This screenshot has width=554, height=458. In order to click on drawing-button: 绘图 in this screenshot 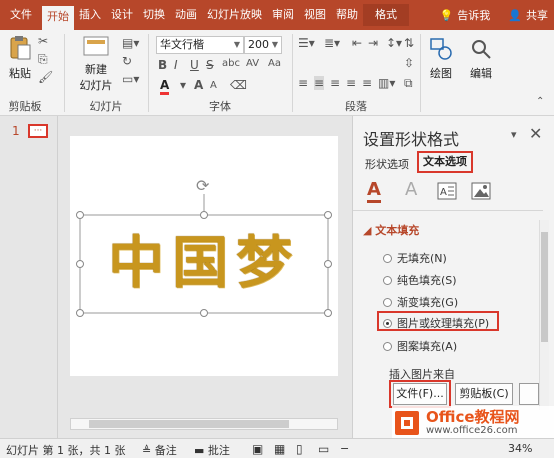, I will do `click(441, 58)`.